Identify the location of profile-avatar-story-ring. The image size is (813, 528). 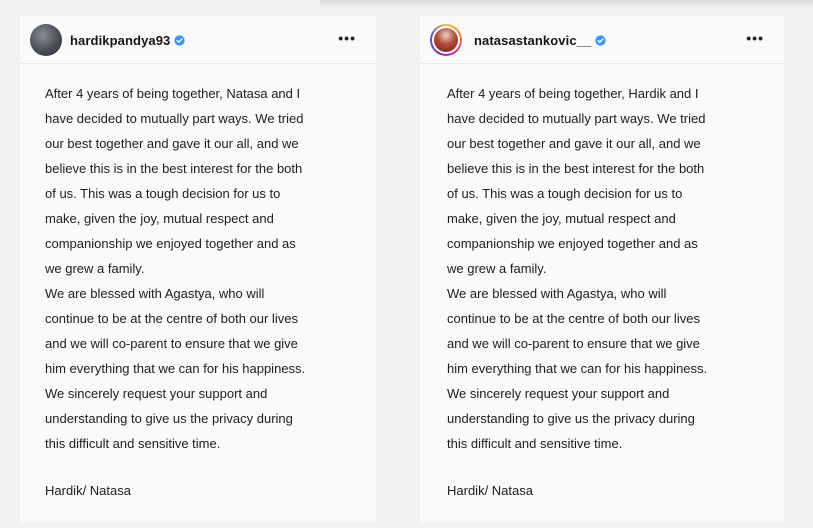
(446, 40).